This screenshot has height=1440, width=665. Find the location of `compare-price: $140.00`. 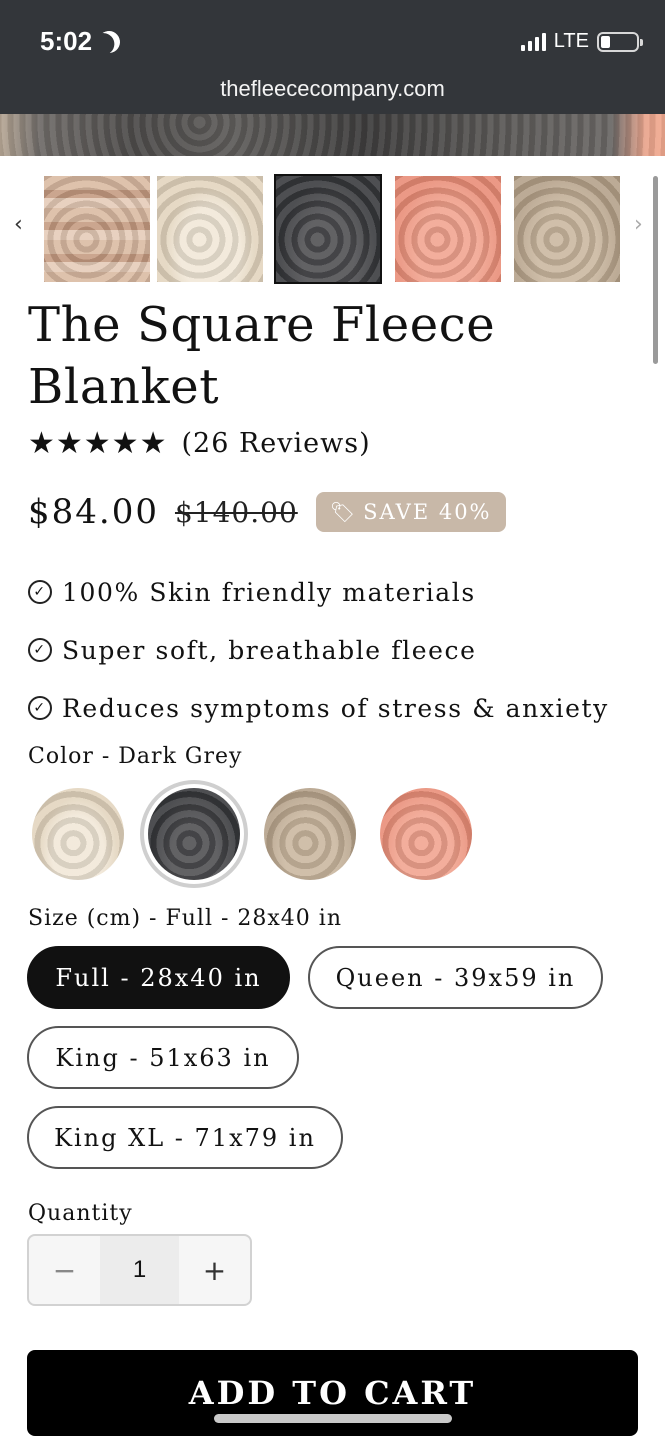

compare-price: $140.00 is located at coordinates (236, 512).